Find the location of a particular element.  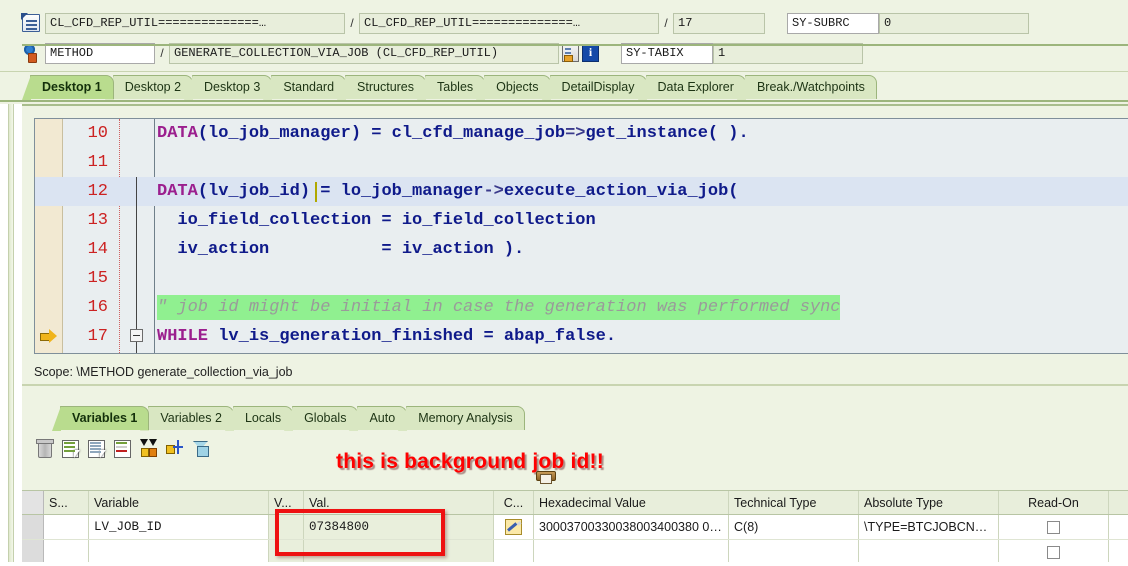

tab-desktop-1: Desktop 1 is located at coordinates (68, 87).